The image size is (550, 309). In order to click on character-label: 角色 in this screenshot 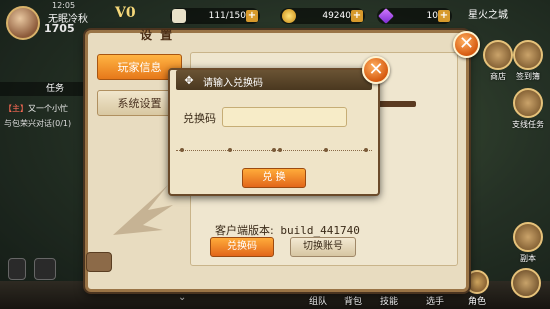, I will do `click(476, 302)`.